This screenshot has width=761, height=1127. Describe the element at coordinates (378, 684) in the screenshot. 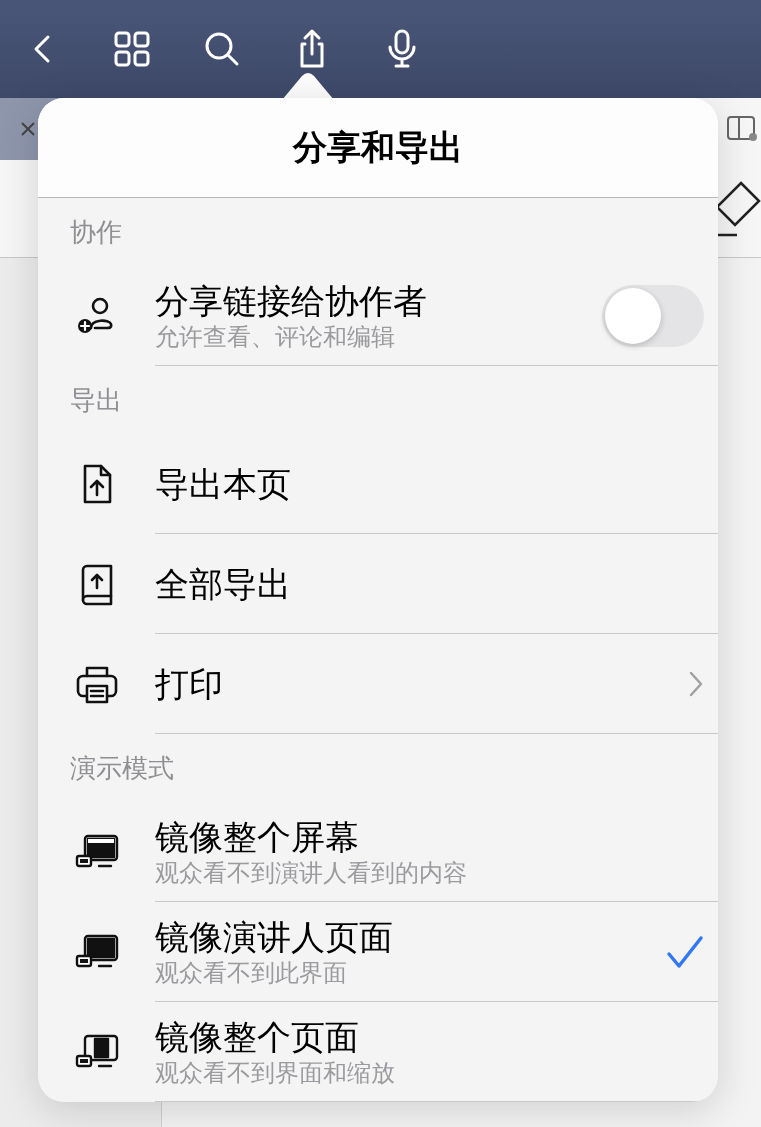

I see `menu-item: 打印` at that location.